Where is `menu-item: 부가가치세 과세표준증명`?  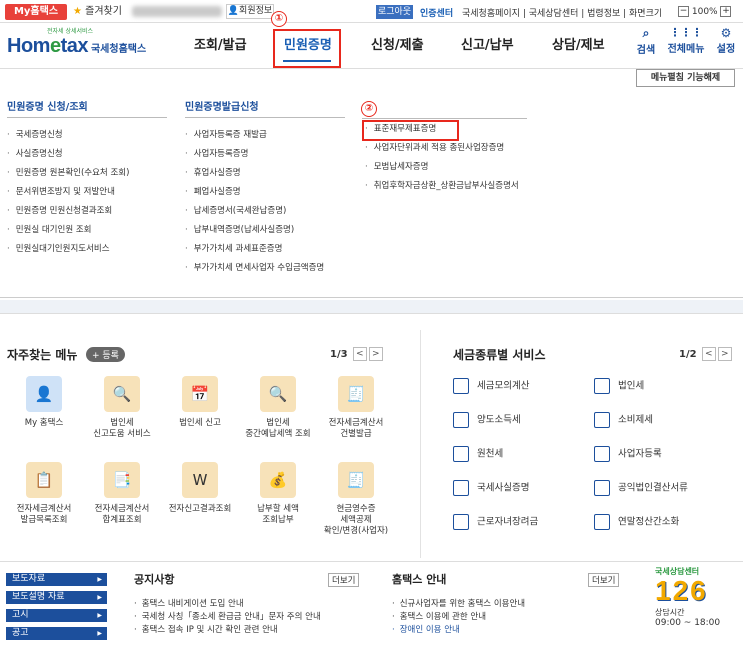 menu-item: 부가가치세 과세표준증명 is located at coordinates (265, 249).